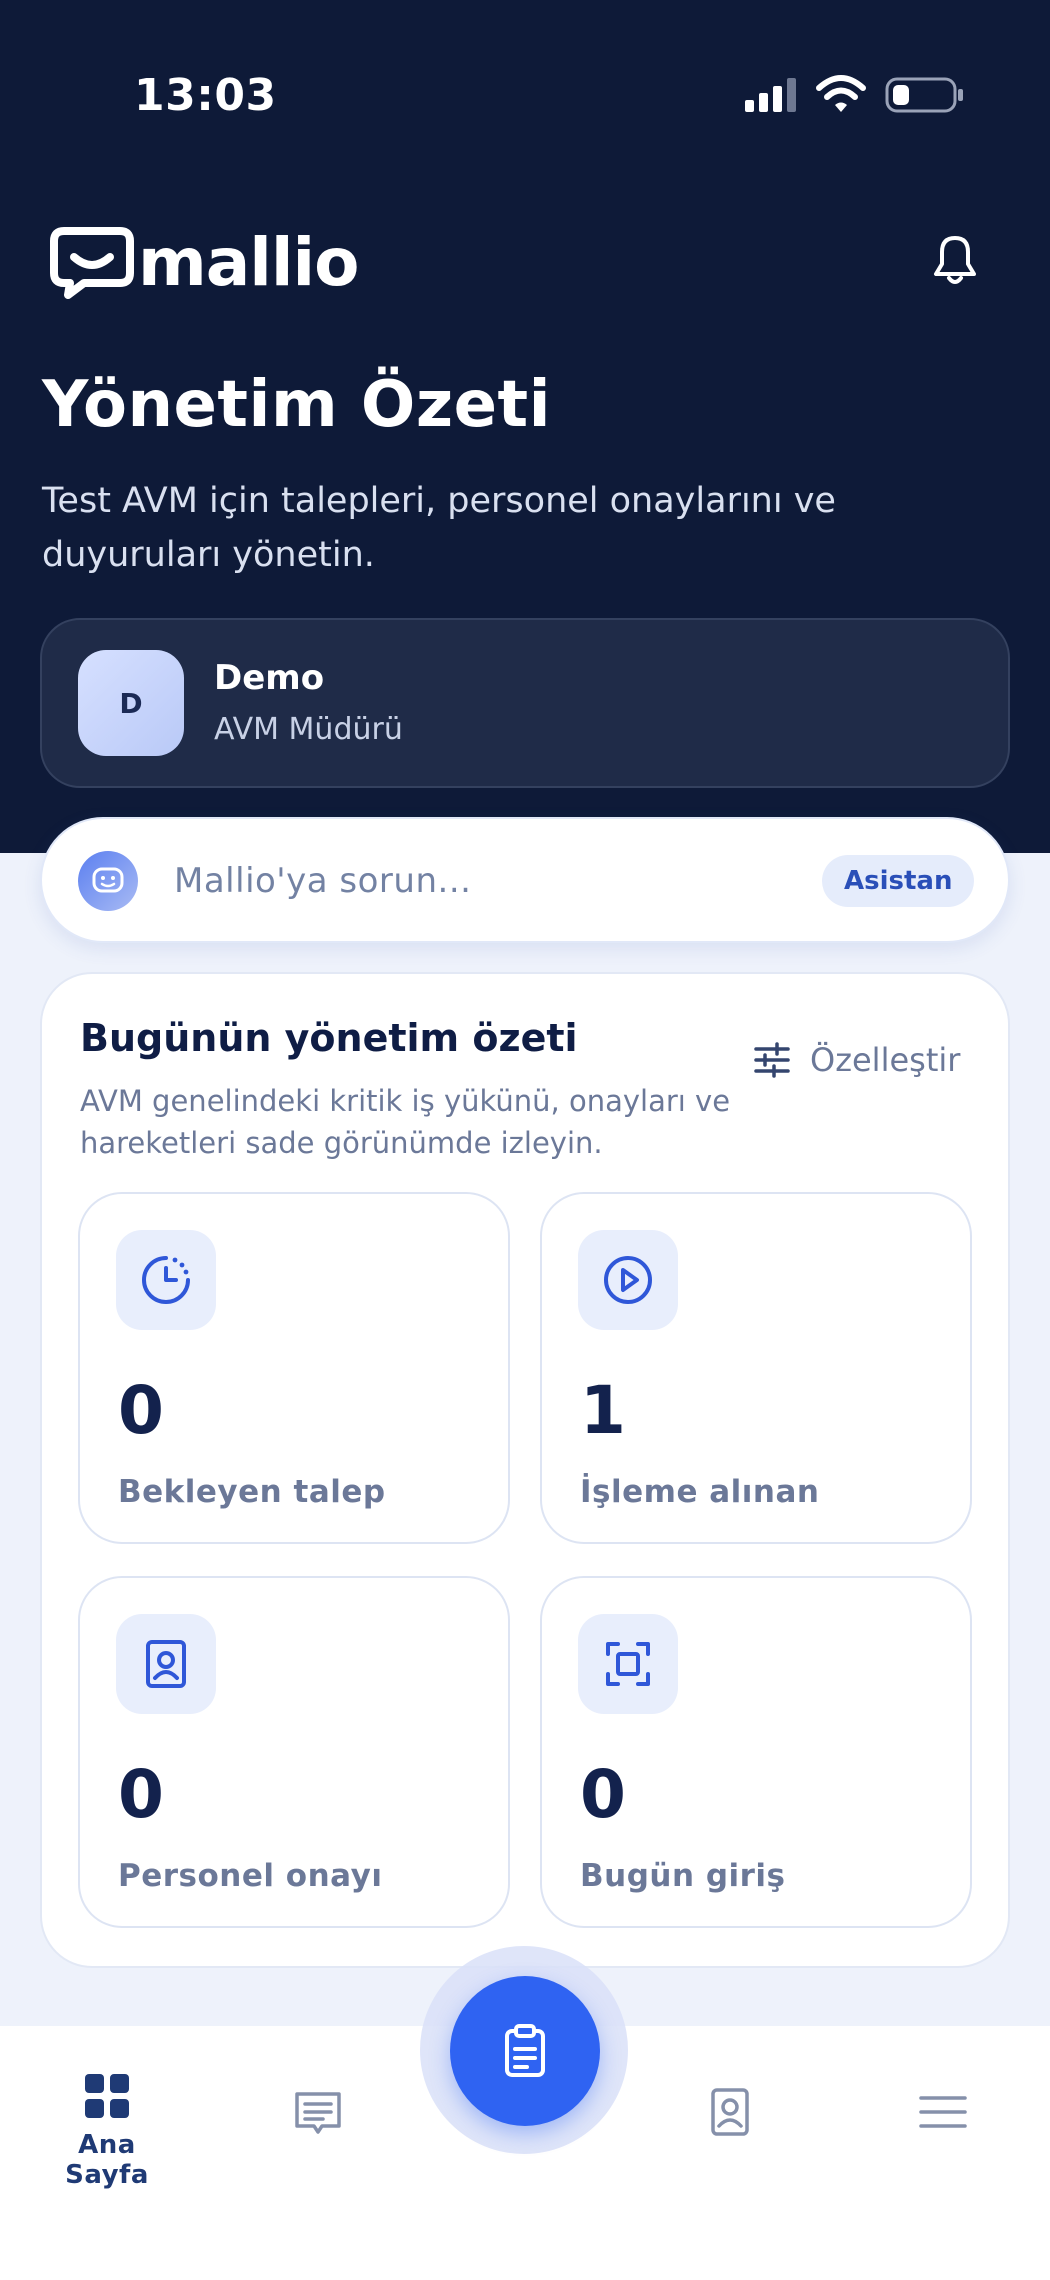  I want to click on stat-label: Bugün giriş, so click(683, 1876).